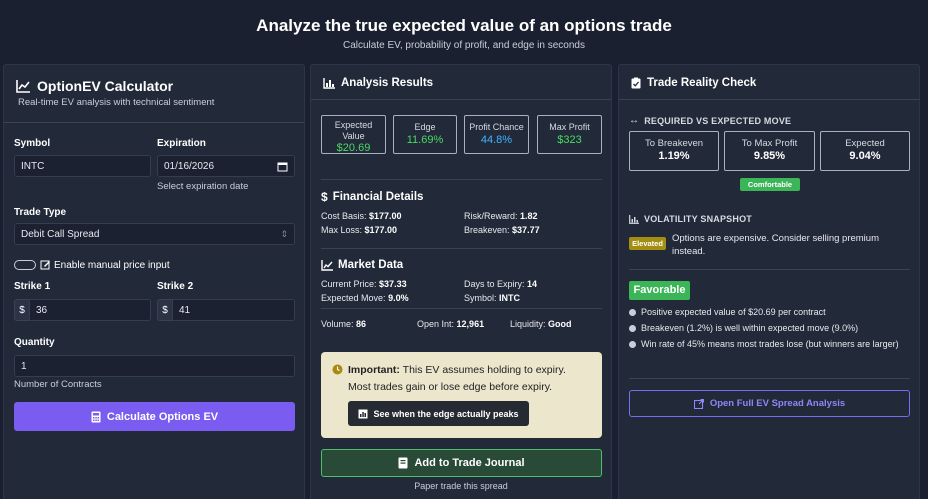 Image resolution: width=928 pixels, height=499 pixels. I want to click on manual-price-toggle, so click(25, 265).